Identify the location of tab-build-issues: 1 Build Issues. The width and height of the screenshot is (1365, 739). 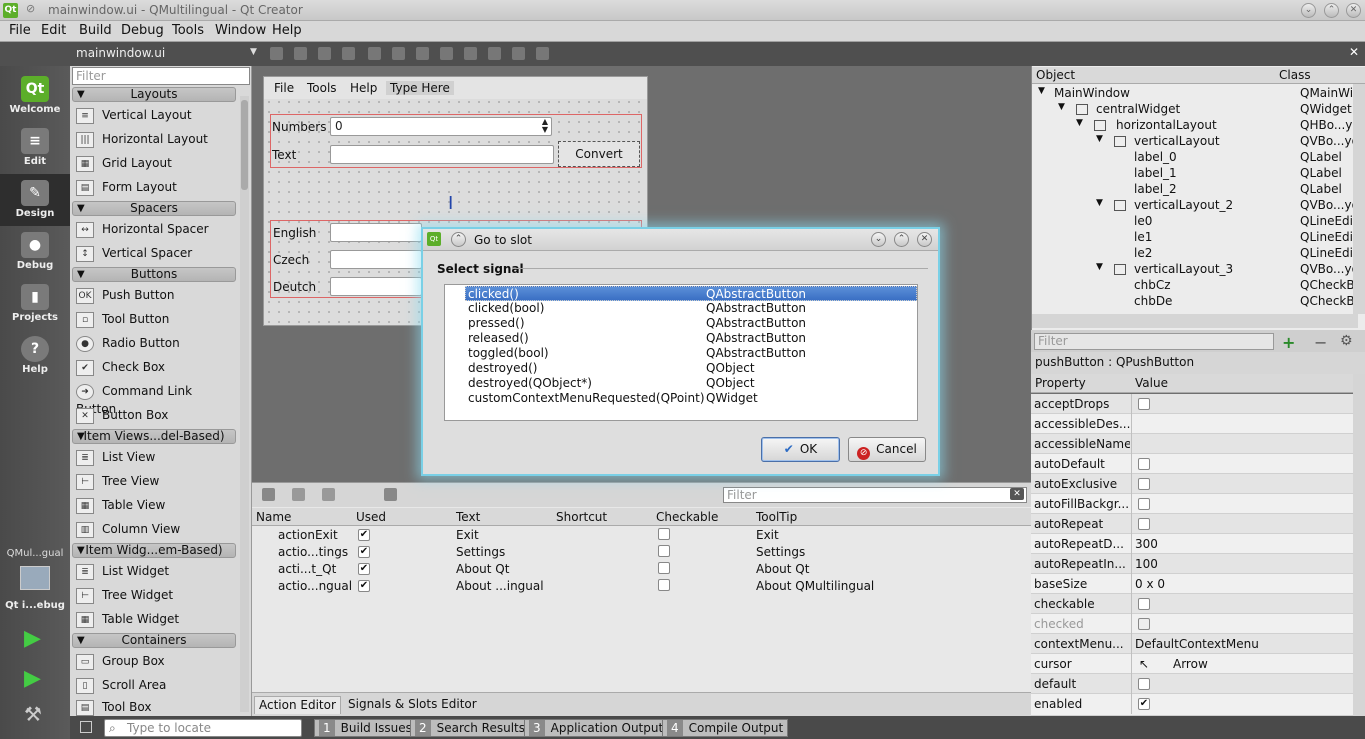
(365, 728).